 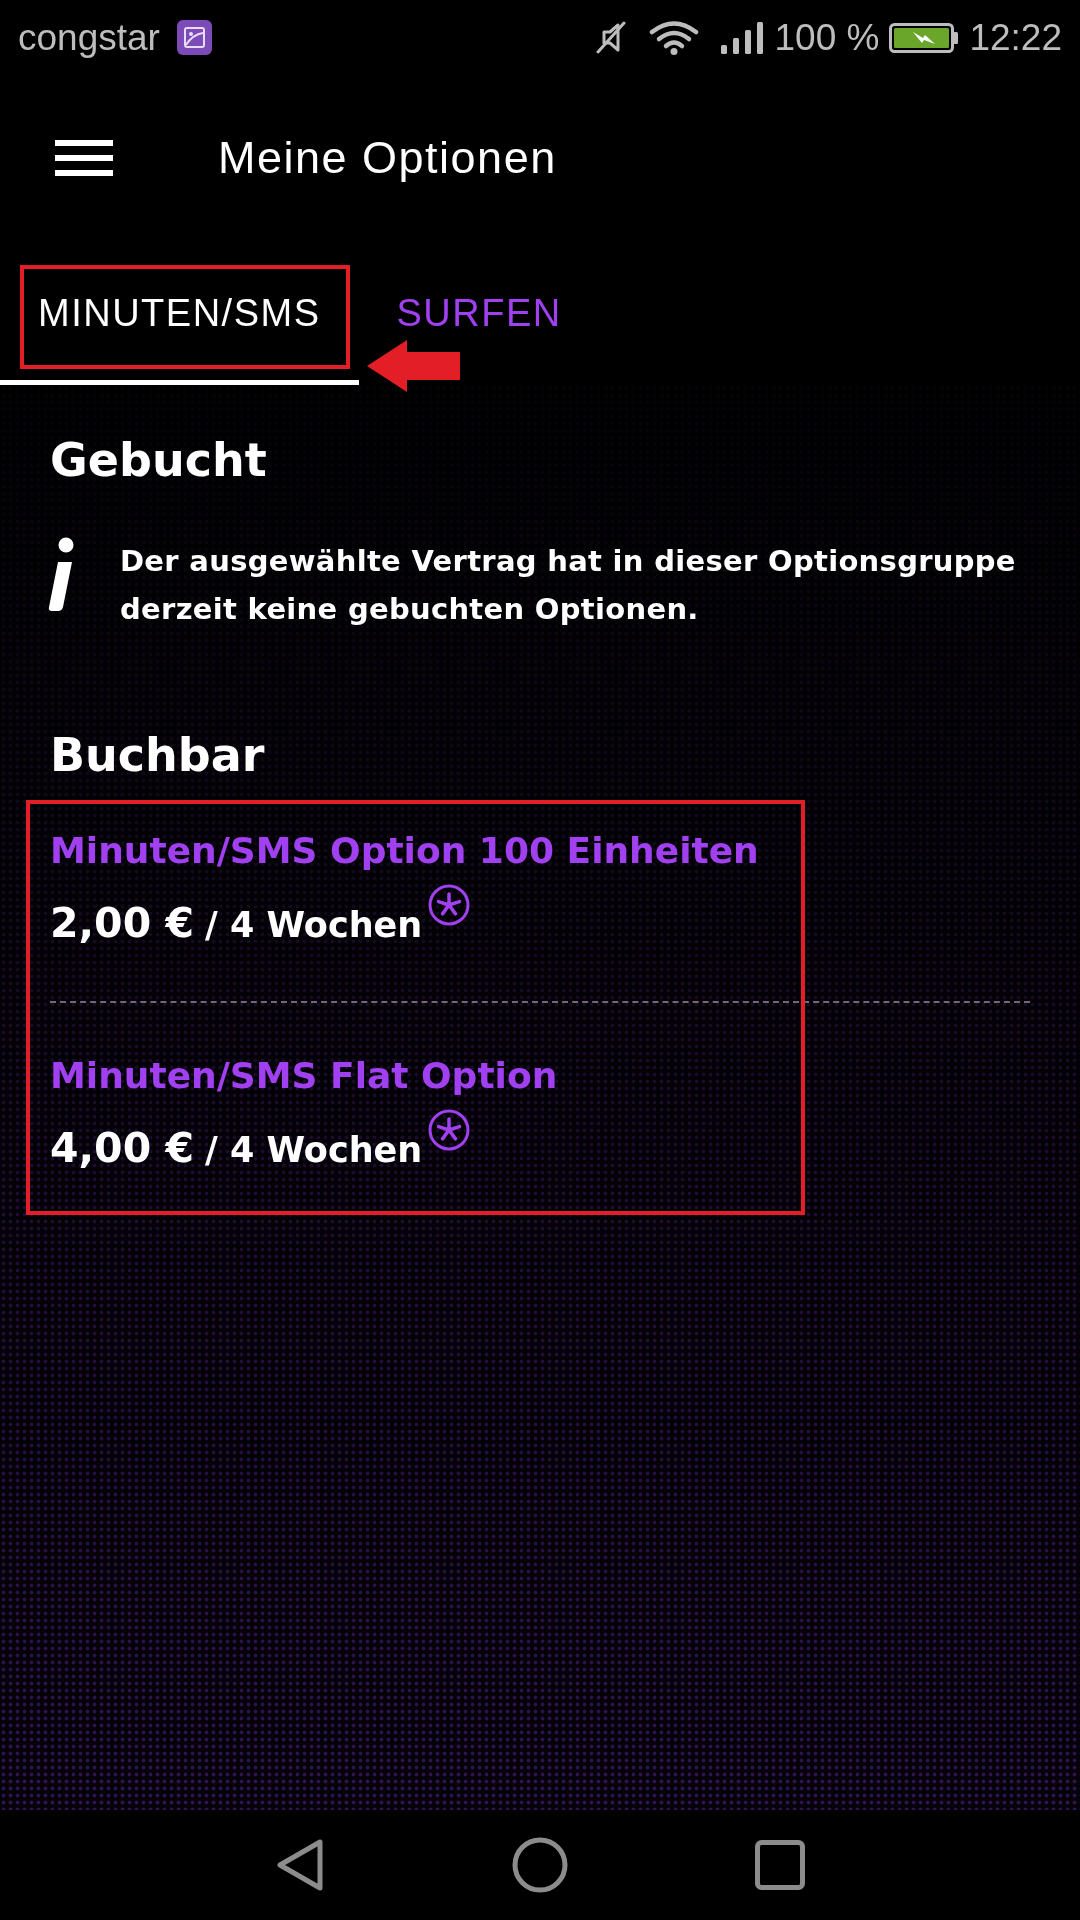 I want to click on image-notification-icon, so click(x=194, y=37).